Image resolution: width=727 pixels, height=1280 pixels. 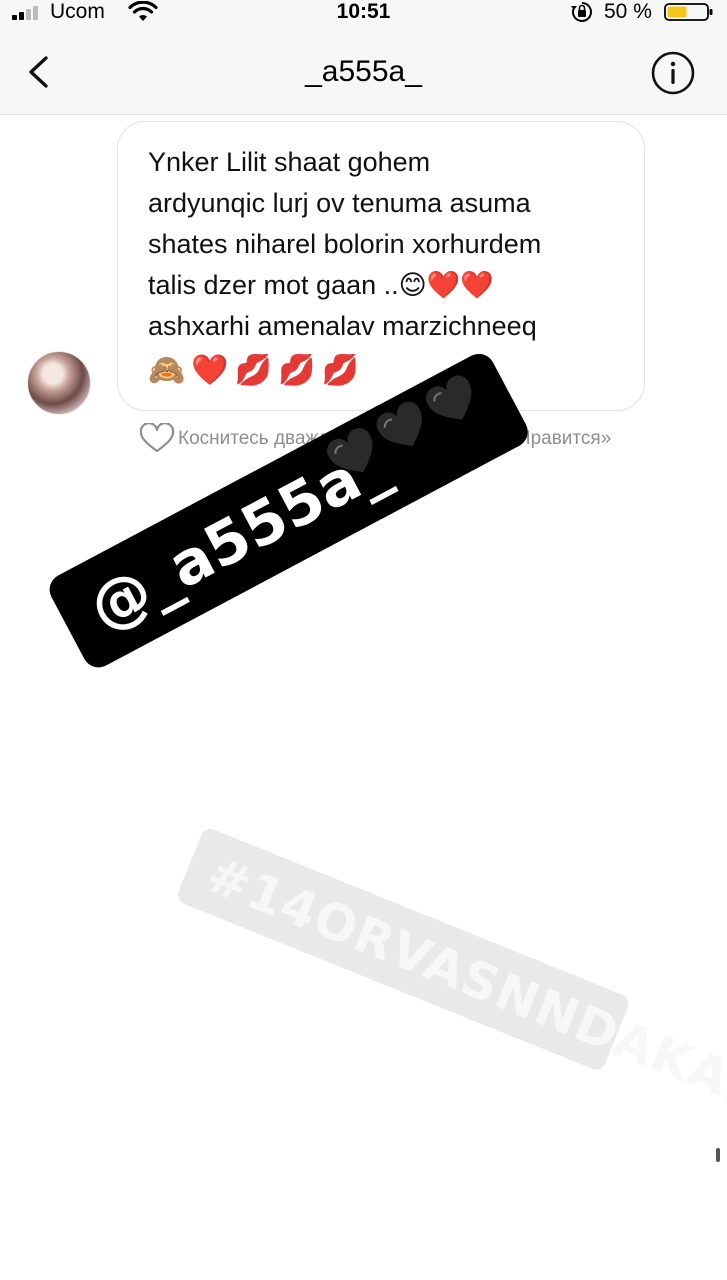 What do you see at coordinates (157, 439) in the screenshot?
I see `heart-outline-icon` at bounding box center [157, 439].